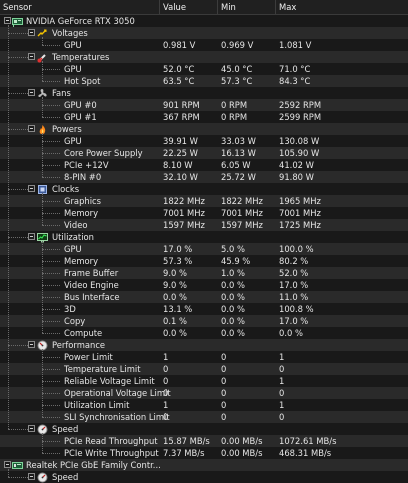 The height and width of the screenshot is (483, 408). What do you see at coordinates (300, 225) in the screenshot?
I see `max-cell: 1725 MHz` at bounding box center [300, 225].